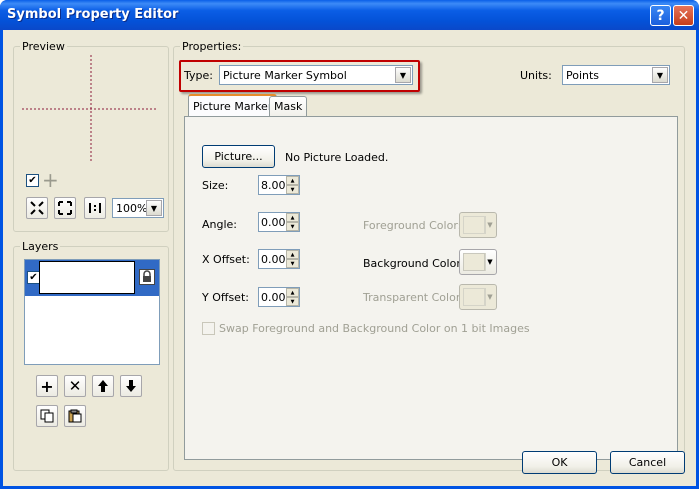  Describe the element at coordinates (292, 263) in the screenshot. I see `xoffset-down-icon: ▼` at that location.